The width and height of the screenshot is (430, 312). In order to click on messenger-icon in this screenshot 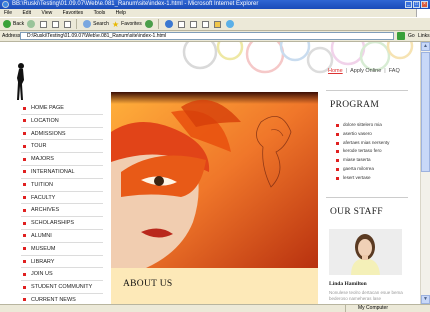, I will do `click(229, 24)`.